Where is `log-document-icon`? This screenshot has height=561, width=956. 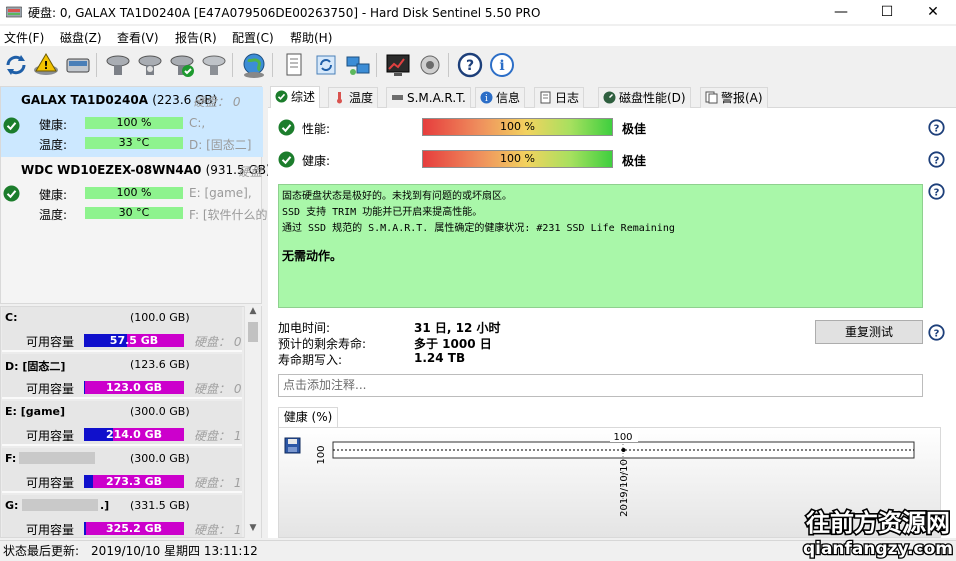 log-document-icon is located at coordinates (545, 97).